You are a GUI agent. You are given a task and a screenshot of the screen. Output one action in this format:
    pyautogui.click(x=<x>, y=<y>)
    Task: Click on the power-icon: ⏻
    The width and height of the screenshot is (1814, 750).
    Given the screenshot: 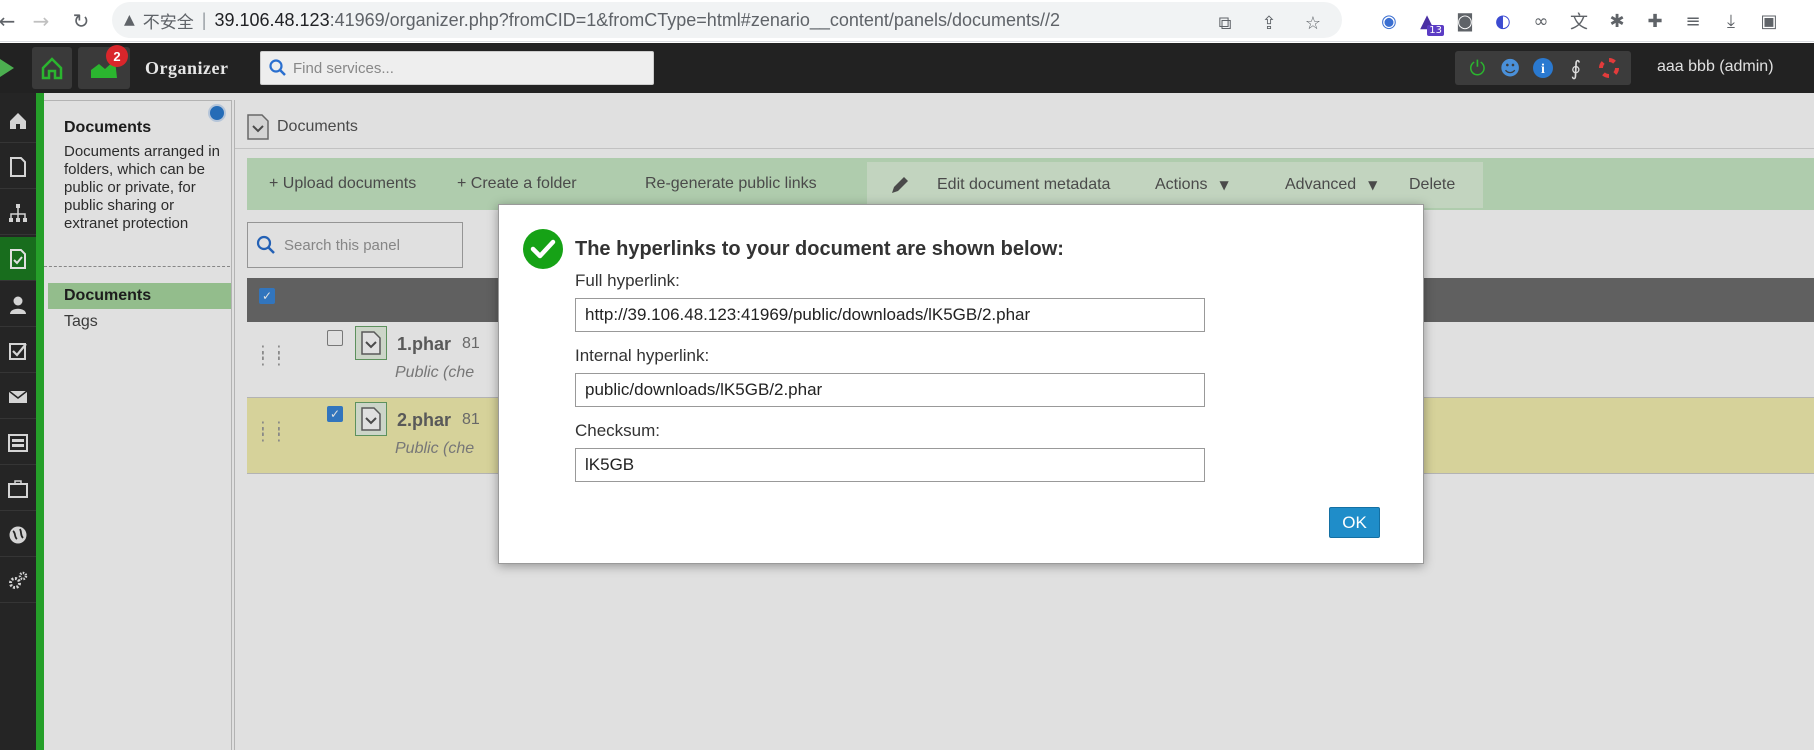 What is the action you would take?
    pyautogui.click(x=1477, y=68)
    